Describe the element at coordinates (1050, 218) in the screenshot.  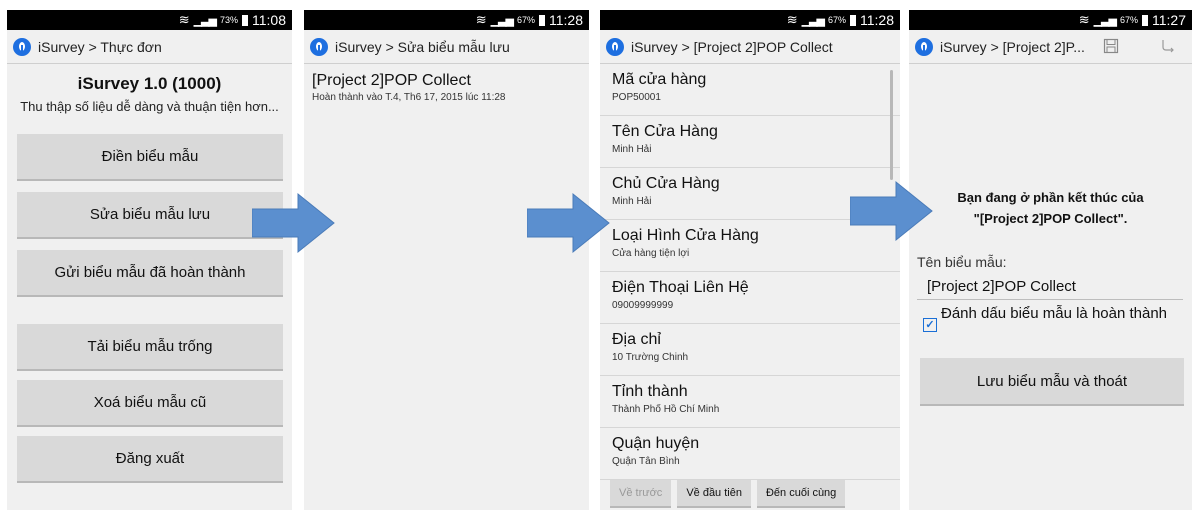
I see `end-message-line-2: "[Project 2]POP Collect".` at that location.